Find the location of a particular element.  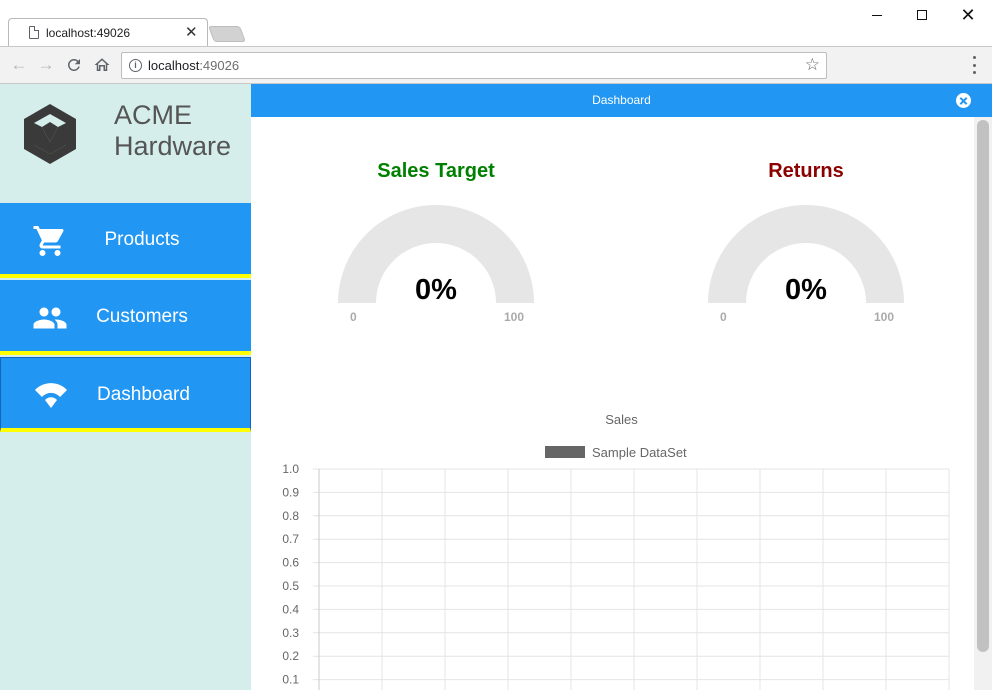

sidebar-item-products: Products is located at coordinates (125, 240).